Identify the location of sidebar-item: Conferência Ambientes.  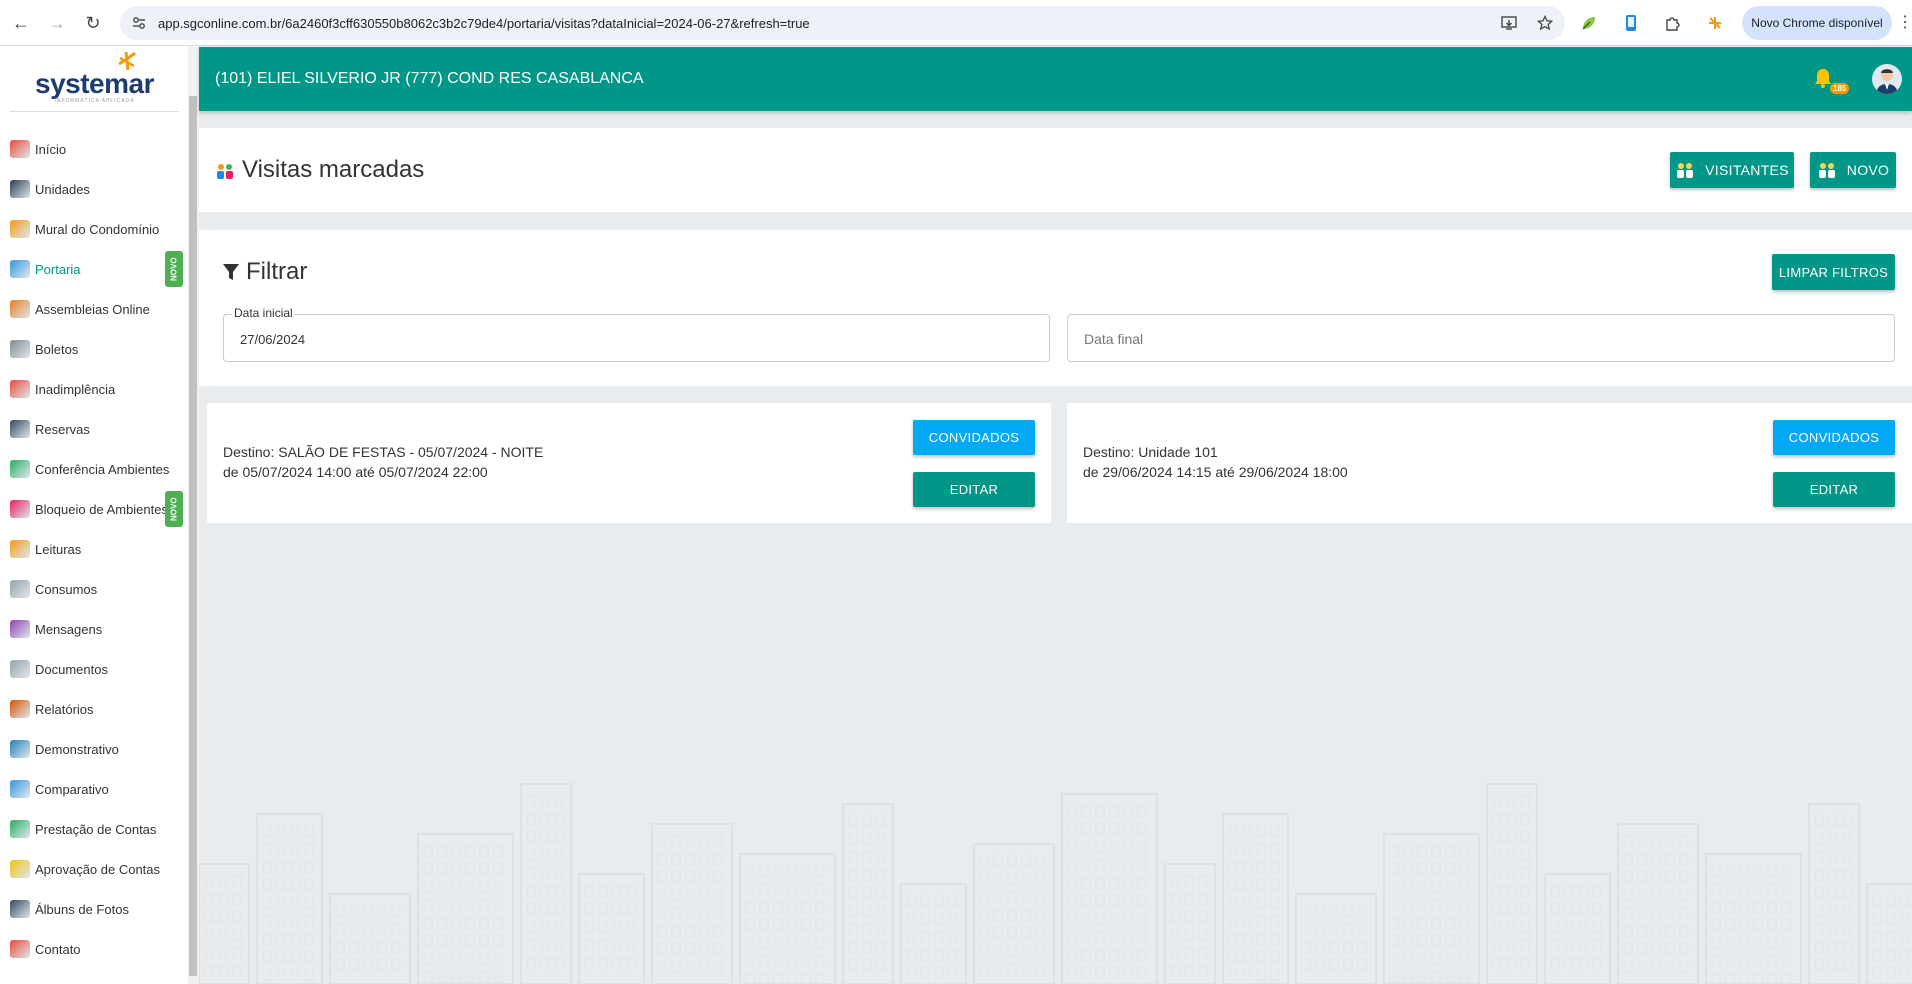
(99, 469).